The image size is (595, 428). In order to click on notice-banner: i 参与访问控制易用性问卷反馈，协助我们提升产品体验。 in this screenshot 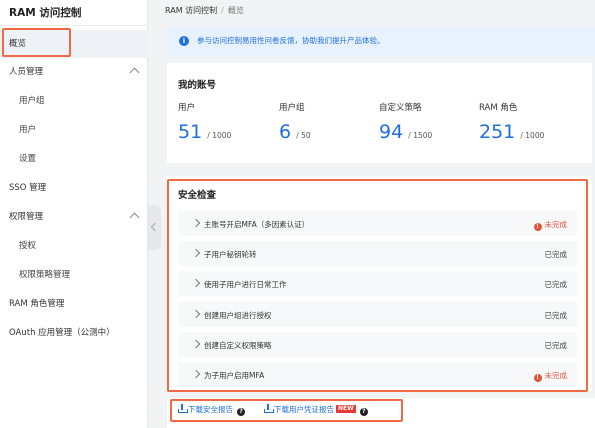, I will do `click(381, 41)`.